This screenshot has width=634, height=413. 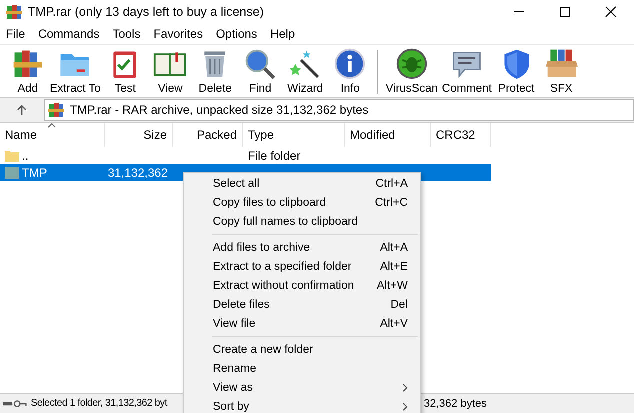 I want to click on status-text: Selected 1 folder, 31,132,362 byt, so click(x=99, y=403).